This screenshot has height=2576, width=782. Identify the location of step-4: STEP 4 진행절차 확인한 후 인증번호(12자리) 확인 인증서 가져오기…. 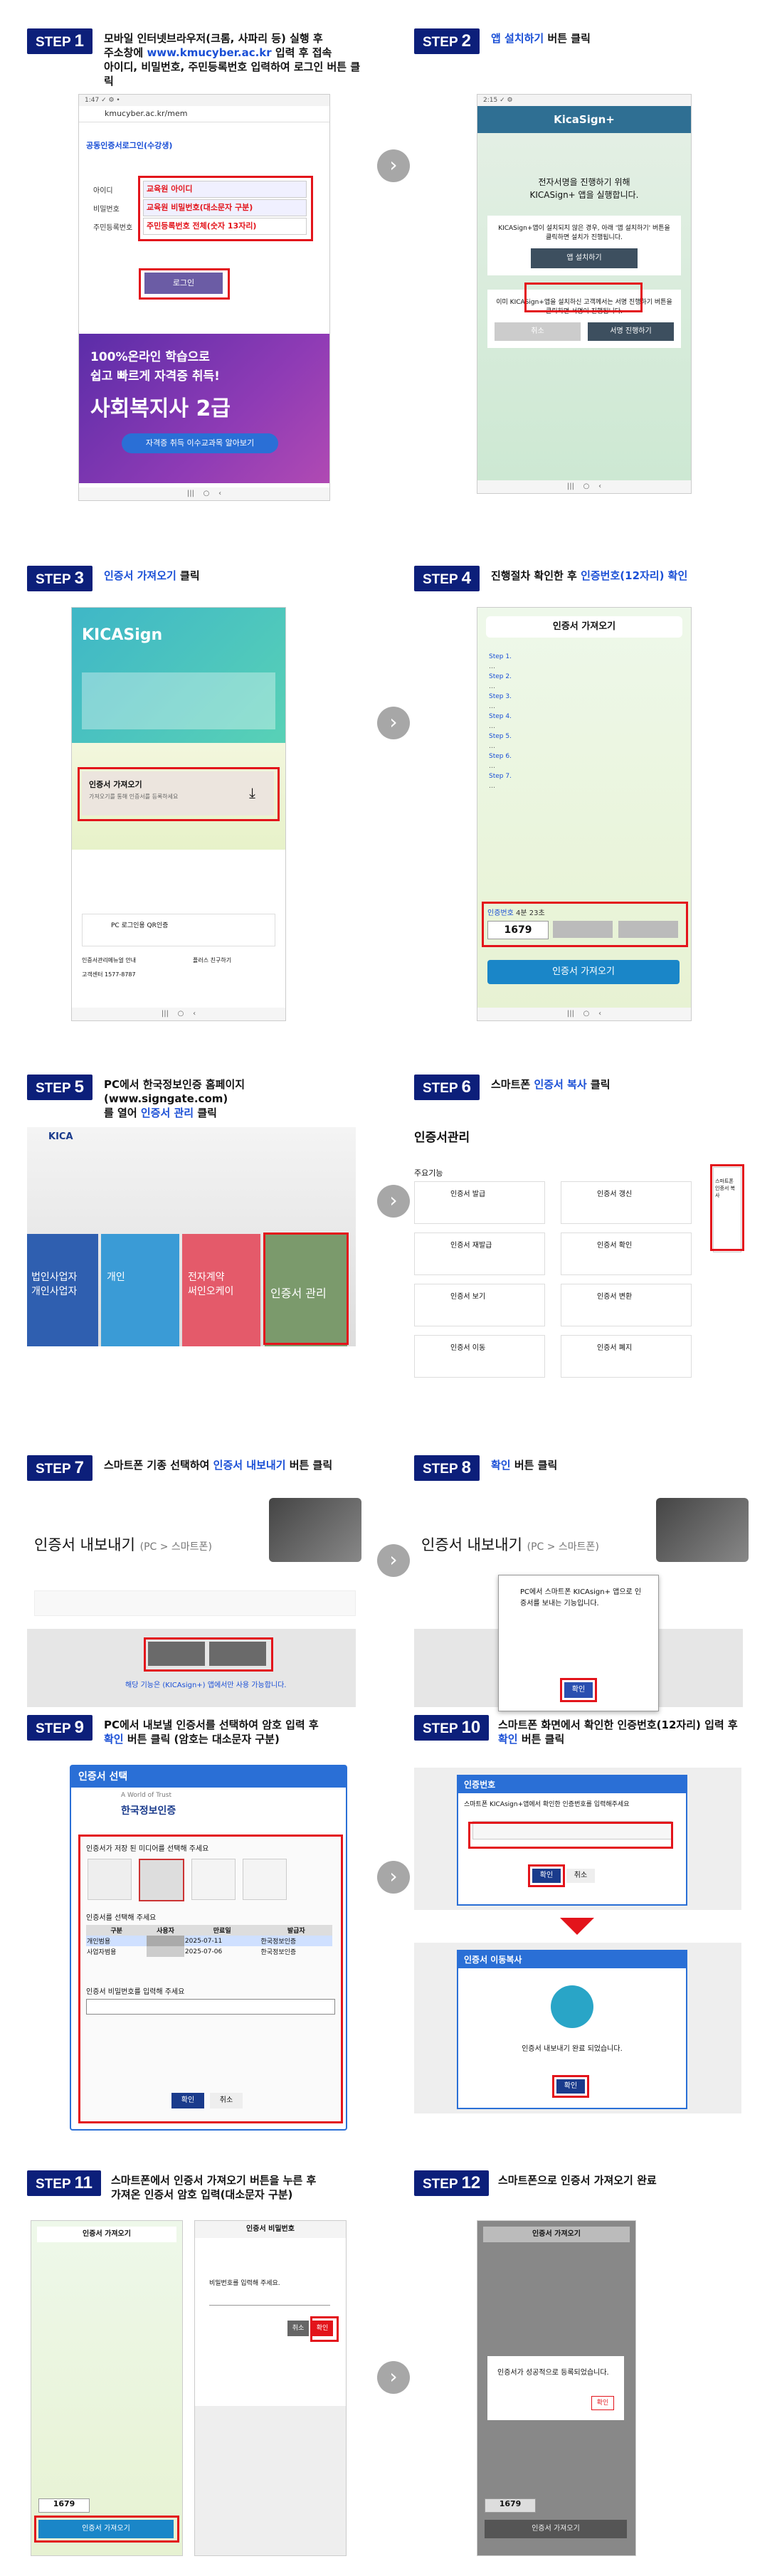
(585, 800).